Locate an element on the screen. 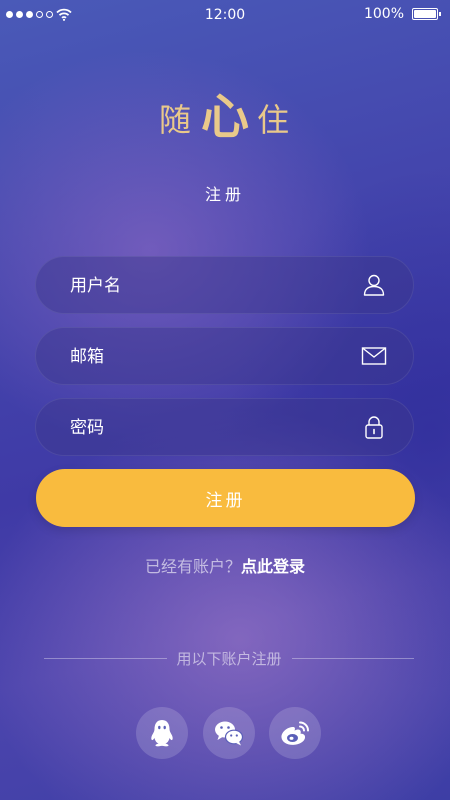 This screenshot has width=450, height=800. weibo-login-button is located at coordinates (295, 733).